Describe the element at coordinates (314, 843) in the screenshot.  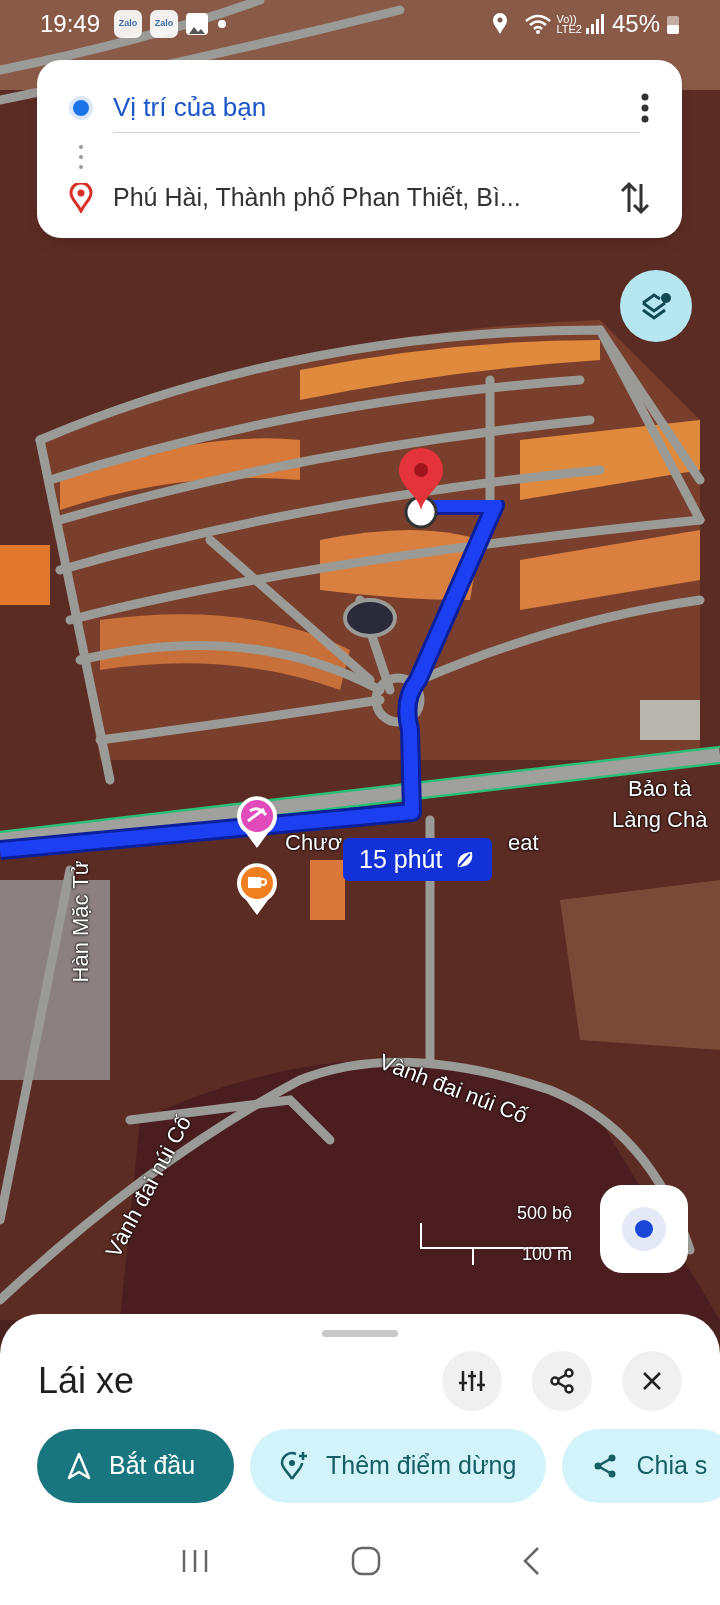
I see `map-label: Chươ` at that location.